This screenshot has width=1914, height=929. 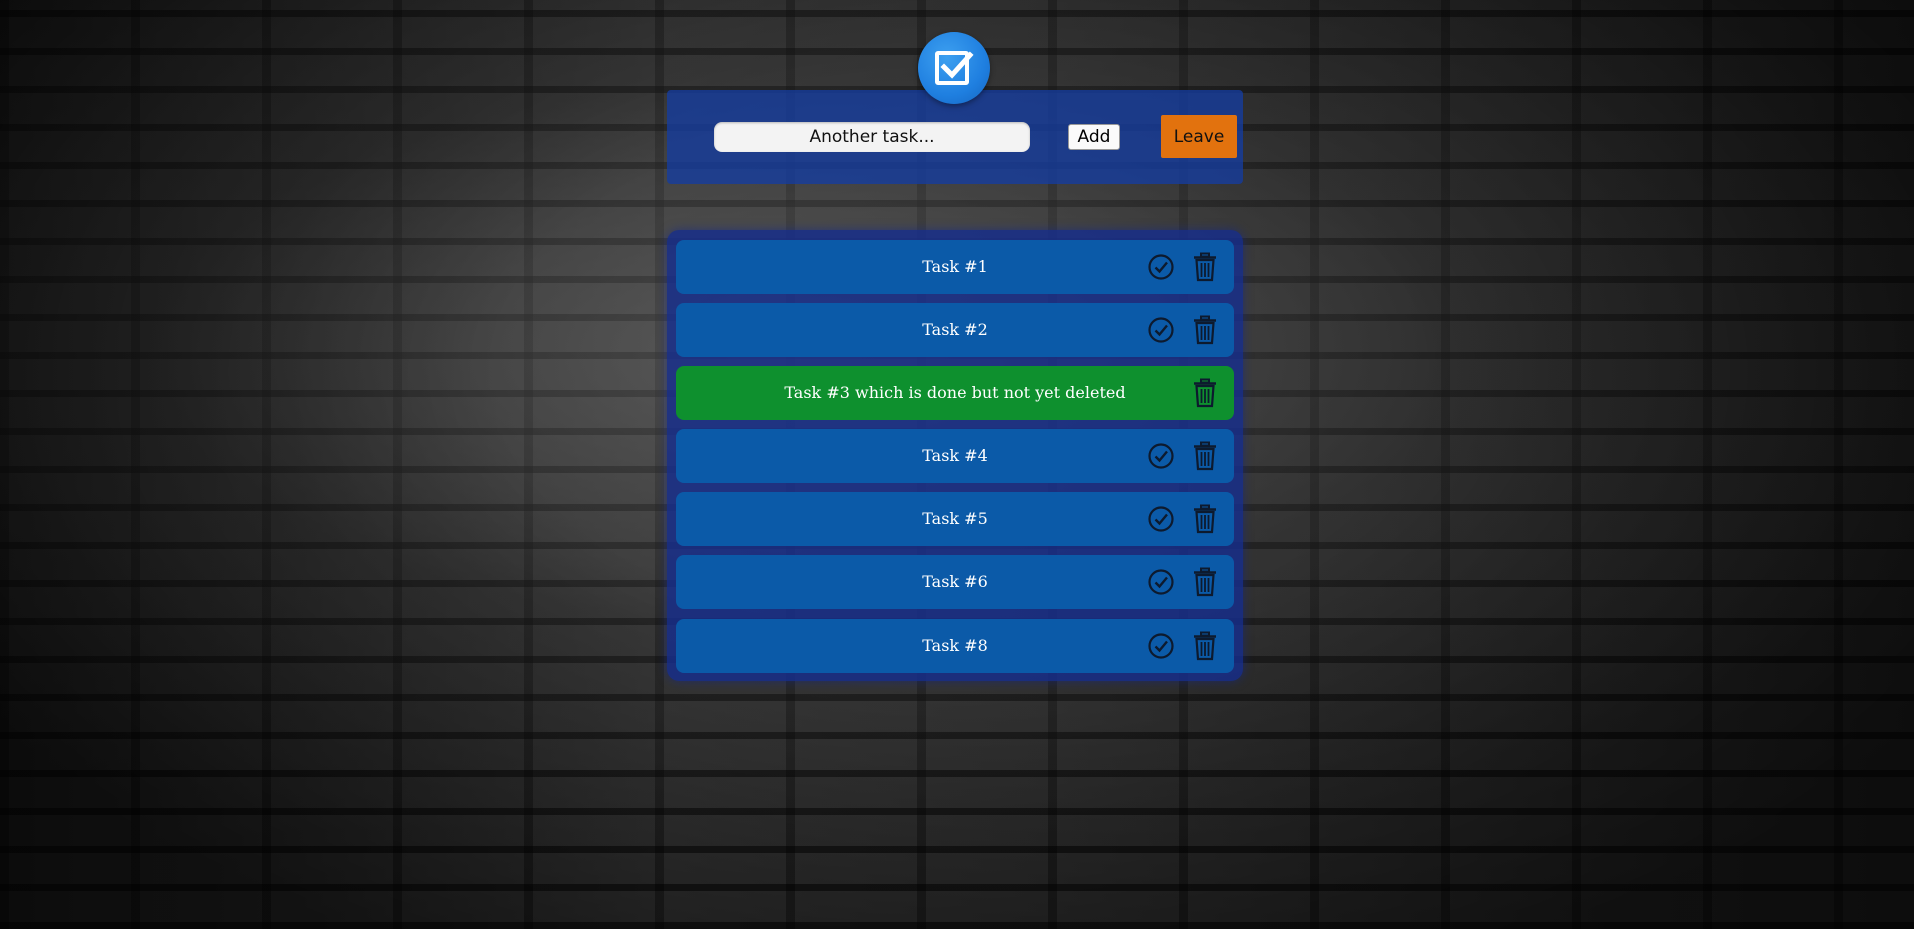 What do you see at coordinates (955, 456) in the screenshot?
I see `task-row: Task #4` at bounding box center [955, 456].